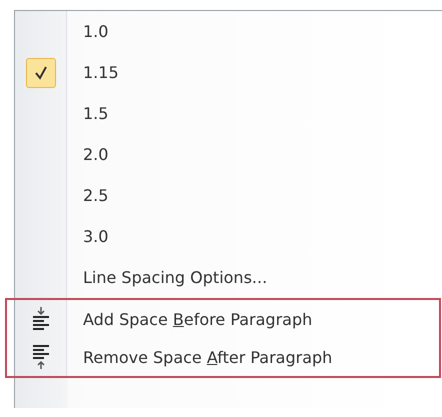 The image size is (442, 417). Describe the element at coordinates (228, 113) in the screenshot. I see `menu-item: 1.5` at that location.